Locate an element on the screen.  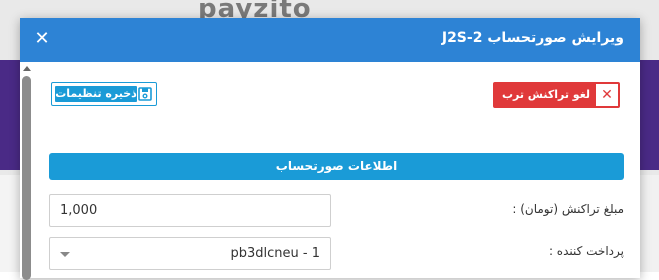
modal-header: ویرایش صورتحساب J2S-2 ✕ is located at coordinates (330, 40).